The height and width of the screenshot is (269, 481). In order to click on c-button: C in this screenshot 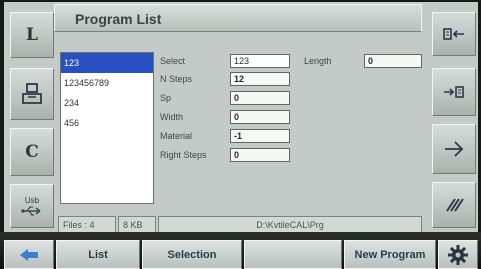, I will do `click(32, 152)`.